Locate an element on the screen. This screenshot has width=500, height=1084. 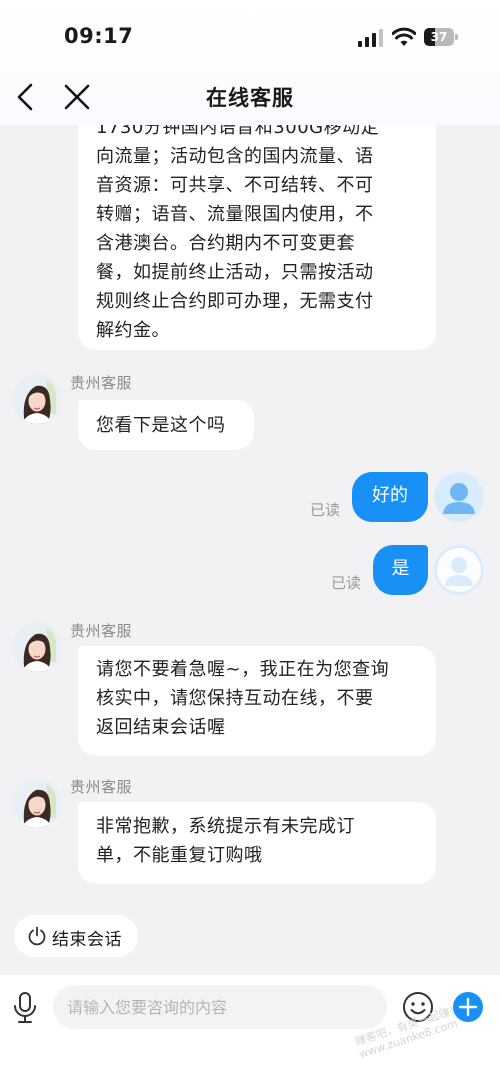
wifi-icon is located at coordinates (404, 36).